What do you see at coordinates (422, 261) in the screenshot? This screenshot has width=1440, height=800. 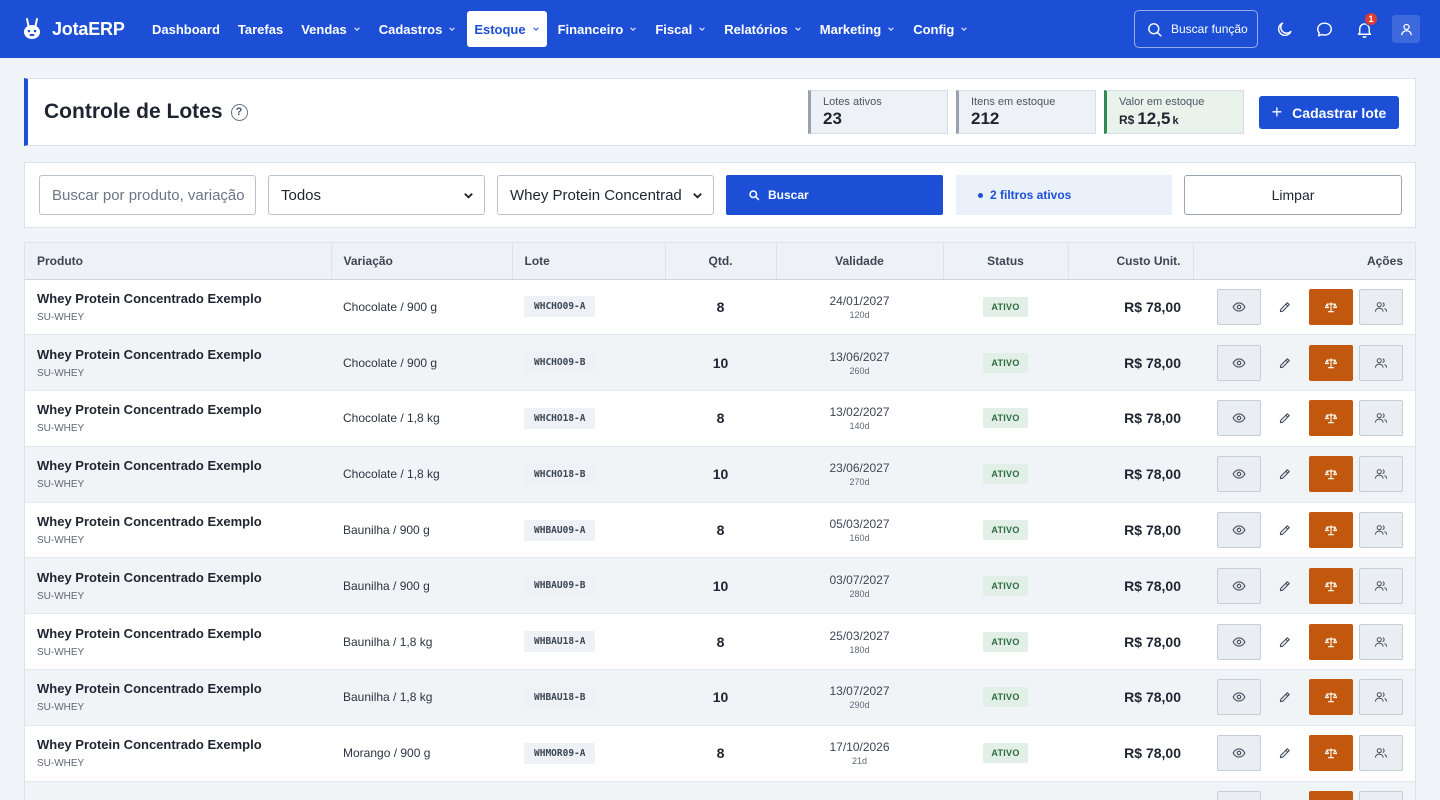 I see `col-header-variacao: Variação` at bounding box center [422, 261].